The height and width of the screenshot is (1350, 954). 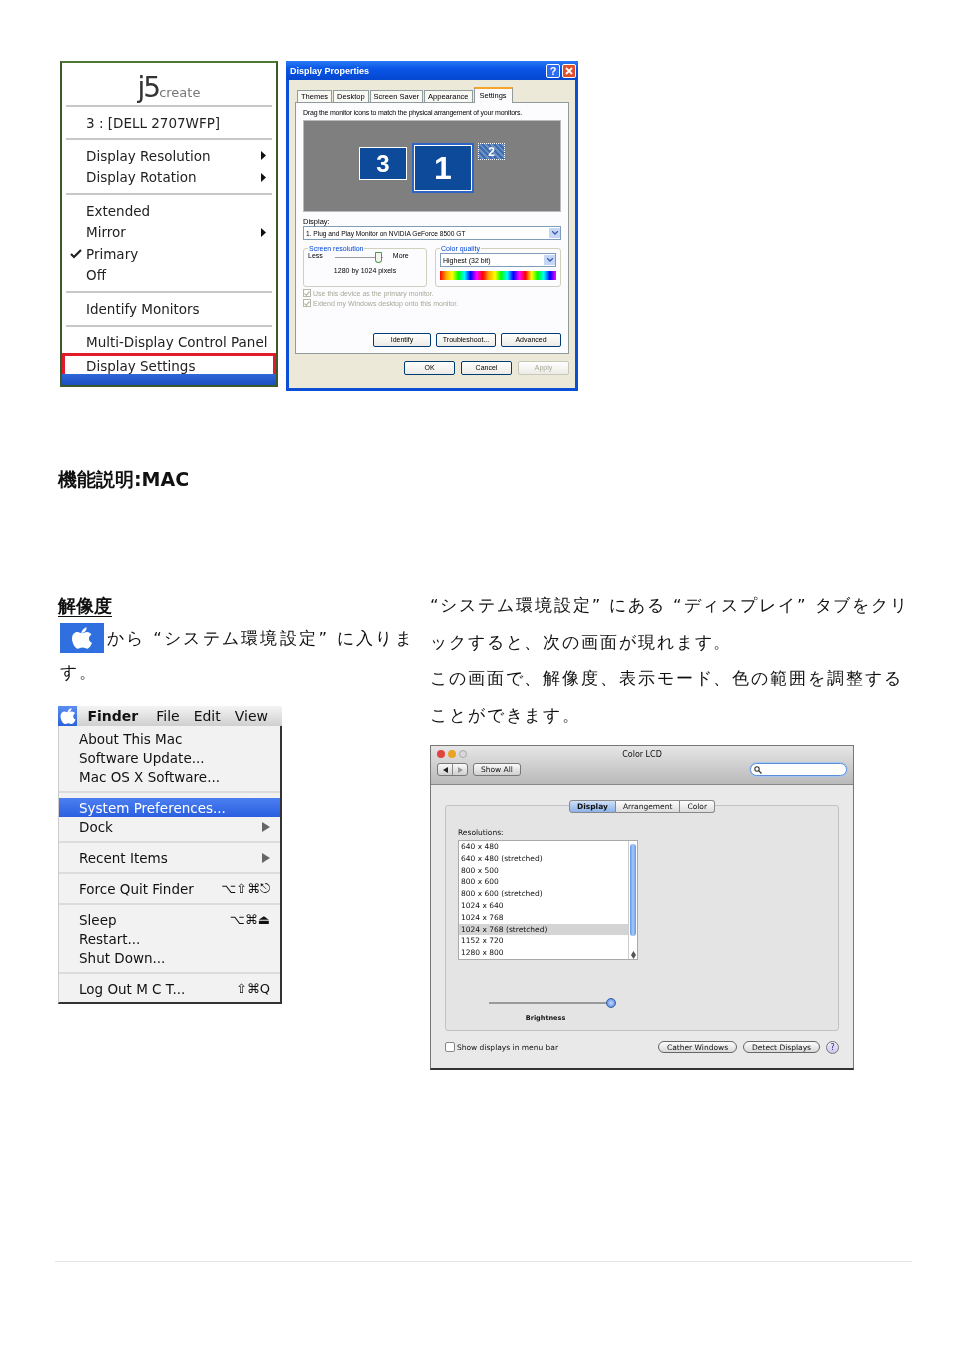 What do you see at coordinates (383, 163) in the screenshot?
I see `monitor-icon: 3` at bounding box center [383, 163].